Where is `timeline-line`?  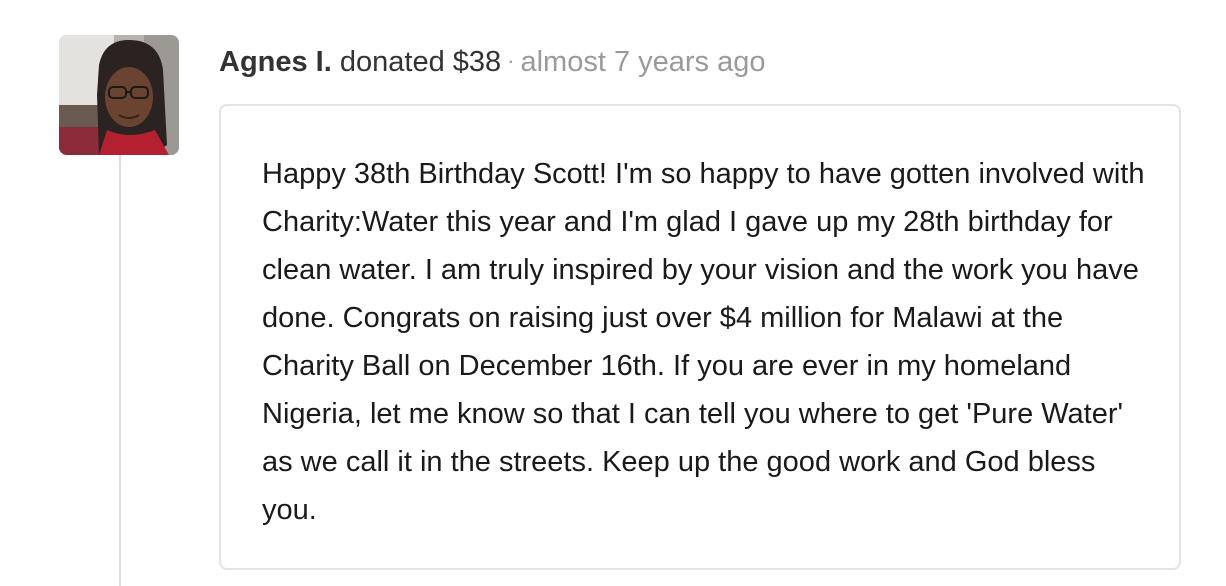
timeline-line is located at coordinates (120, 368).